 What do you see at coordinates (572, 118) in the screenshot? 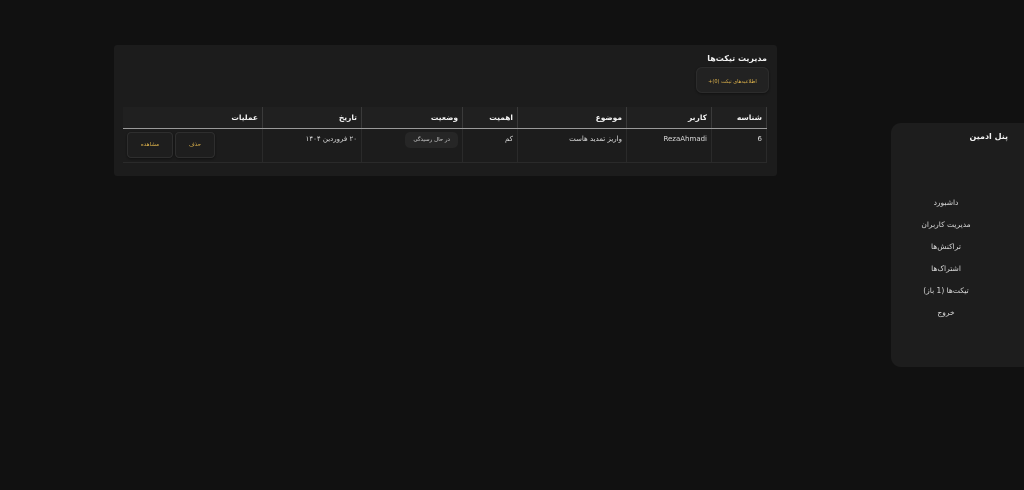
I see `column-header-subject: موضوع` at bounding box center [572, 118].